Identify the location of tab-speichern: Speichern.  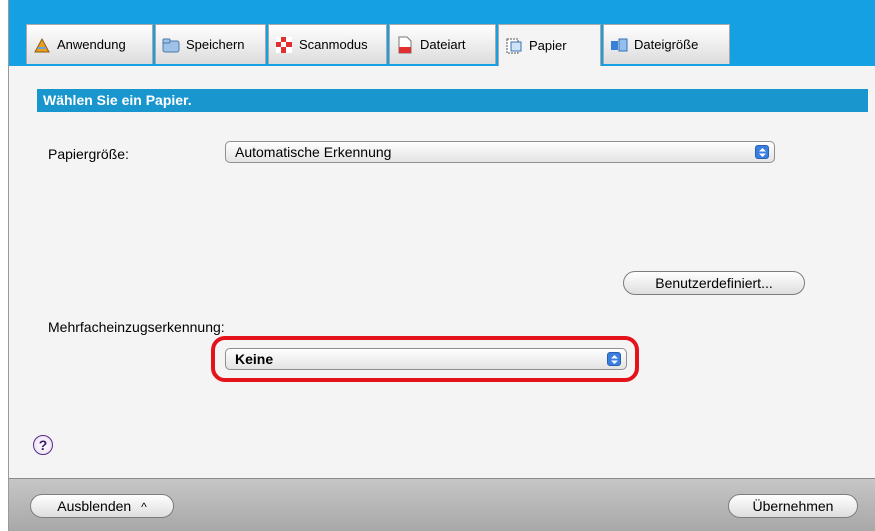
(210, 44).